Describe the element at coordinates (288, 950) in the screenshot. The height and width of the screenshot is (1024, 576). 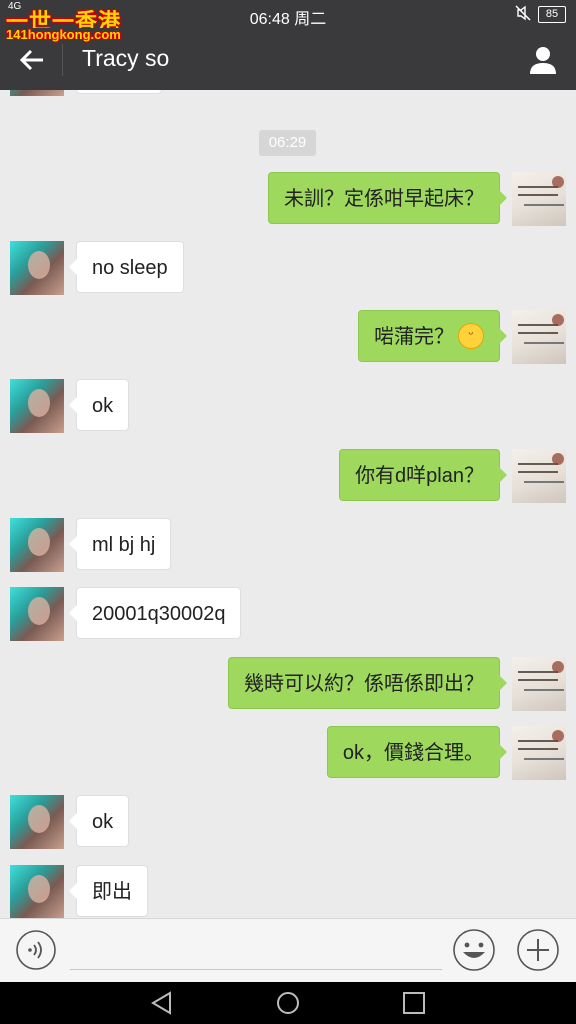
I see `input-bar` at that location.